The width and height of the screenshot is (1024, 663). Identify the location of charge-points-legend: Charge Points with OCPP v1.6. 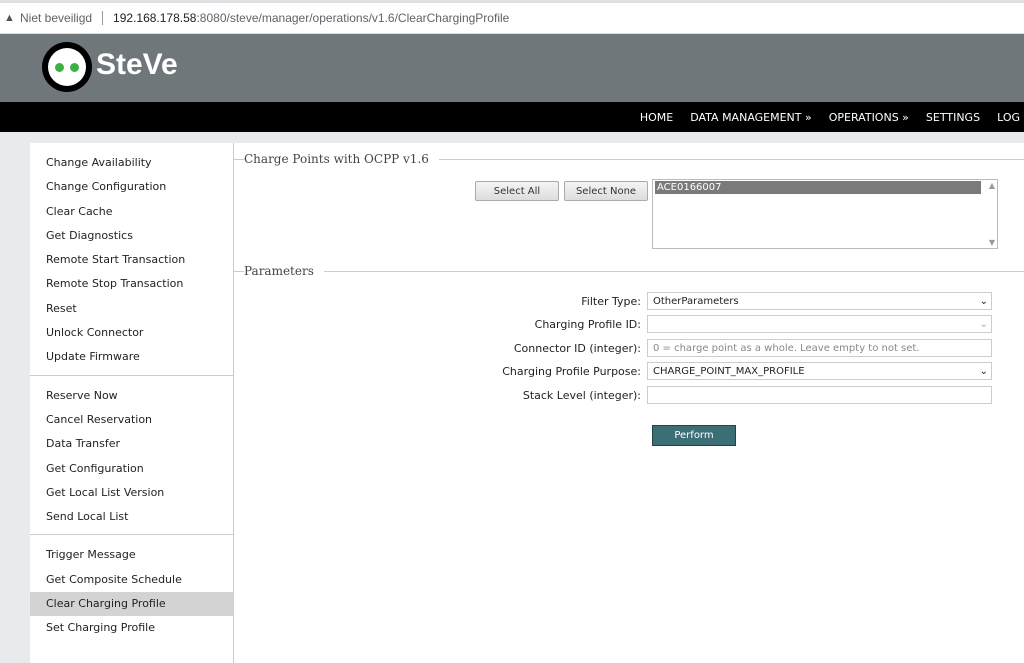
(341, 159).